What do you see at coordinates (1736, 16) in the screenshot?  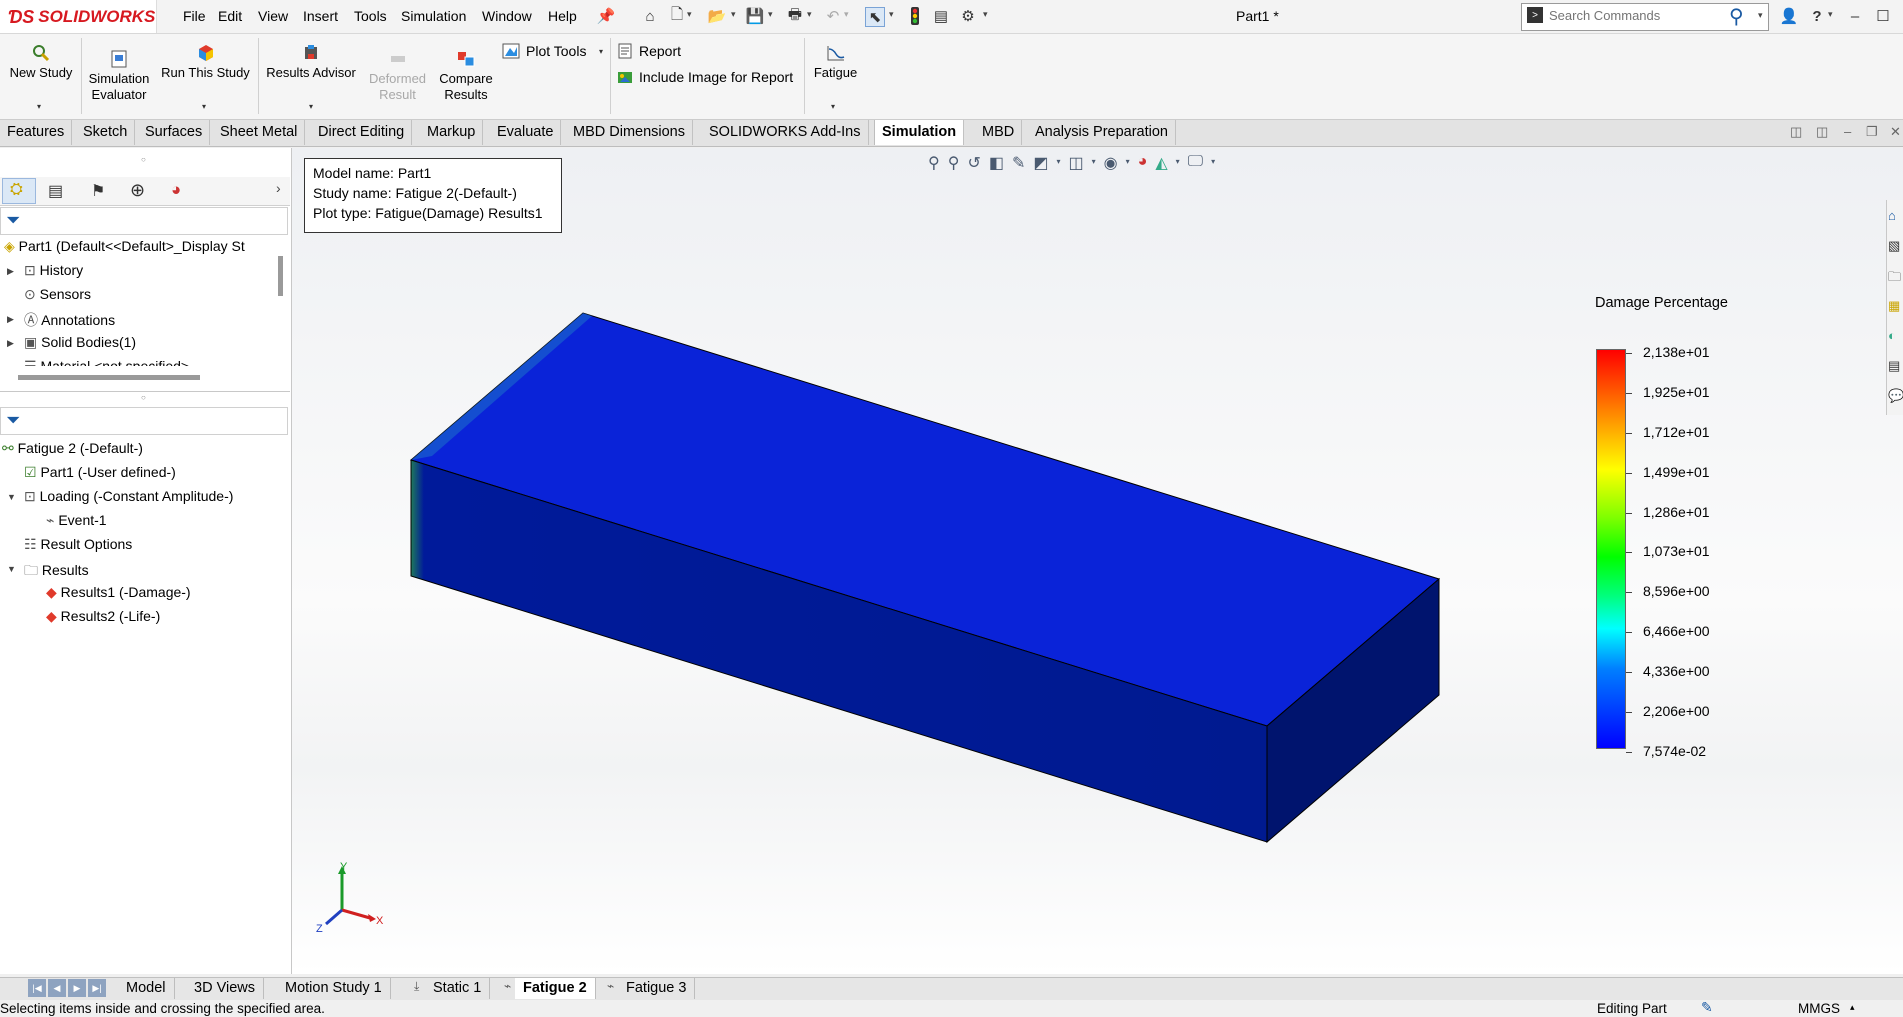 I see `search-icon: ⚲` at bounding box center [1736, 16].